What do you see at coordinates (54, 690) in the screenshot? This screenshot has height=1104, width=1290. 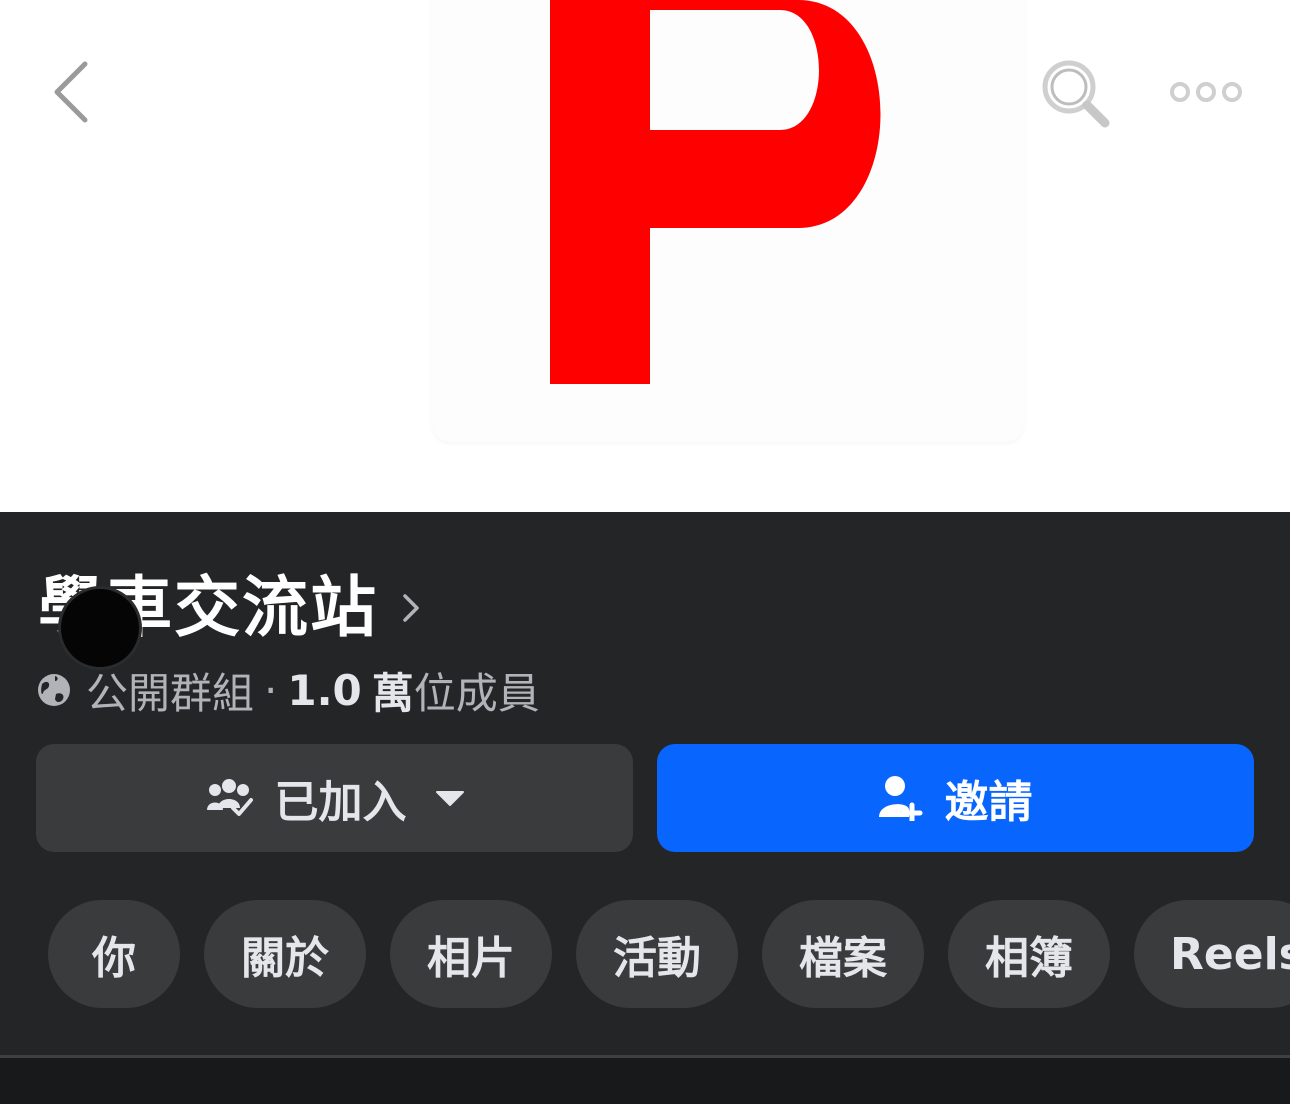 I see `globe-icon` at bounding box center [54, 690].